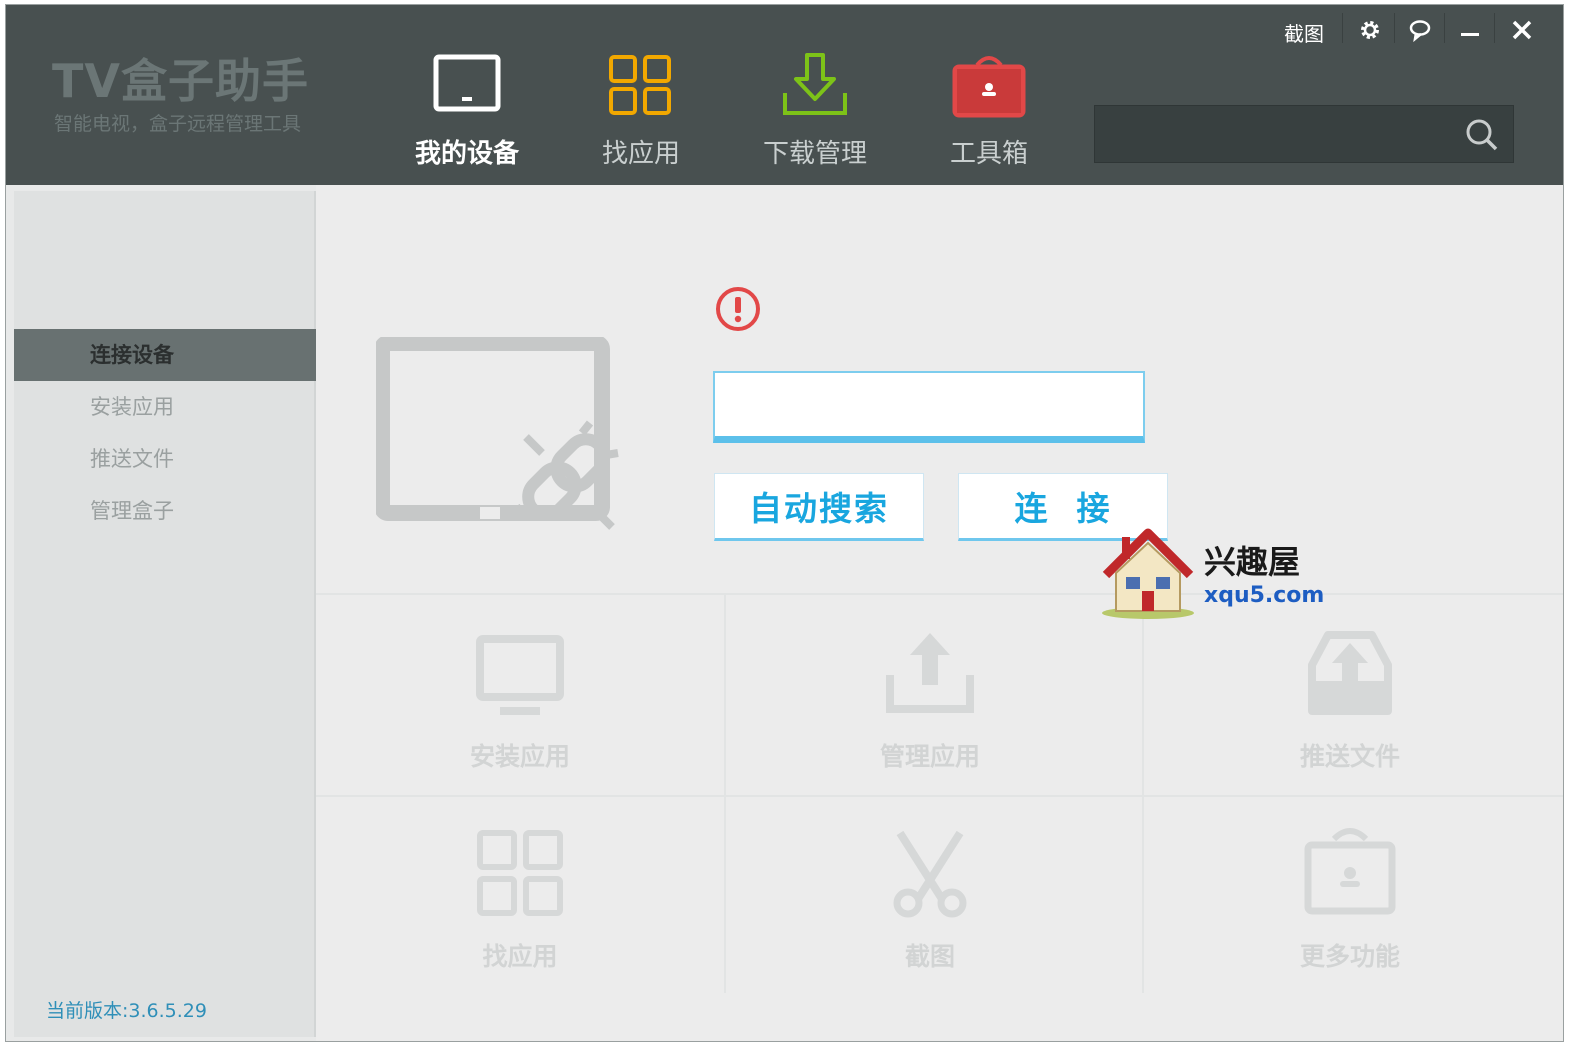 Image resolution: width=1575 pixels, height=1050 pixels. What do you see at coordinates (1349, 756) in the screenshot?
I see `tile-label: 推送文件` at bounding box center [1349, 756].